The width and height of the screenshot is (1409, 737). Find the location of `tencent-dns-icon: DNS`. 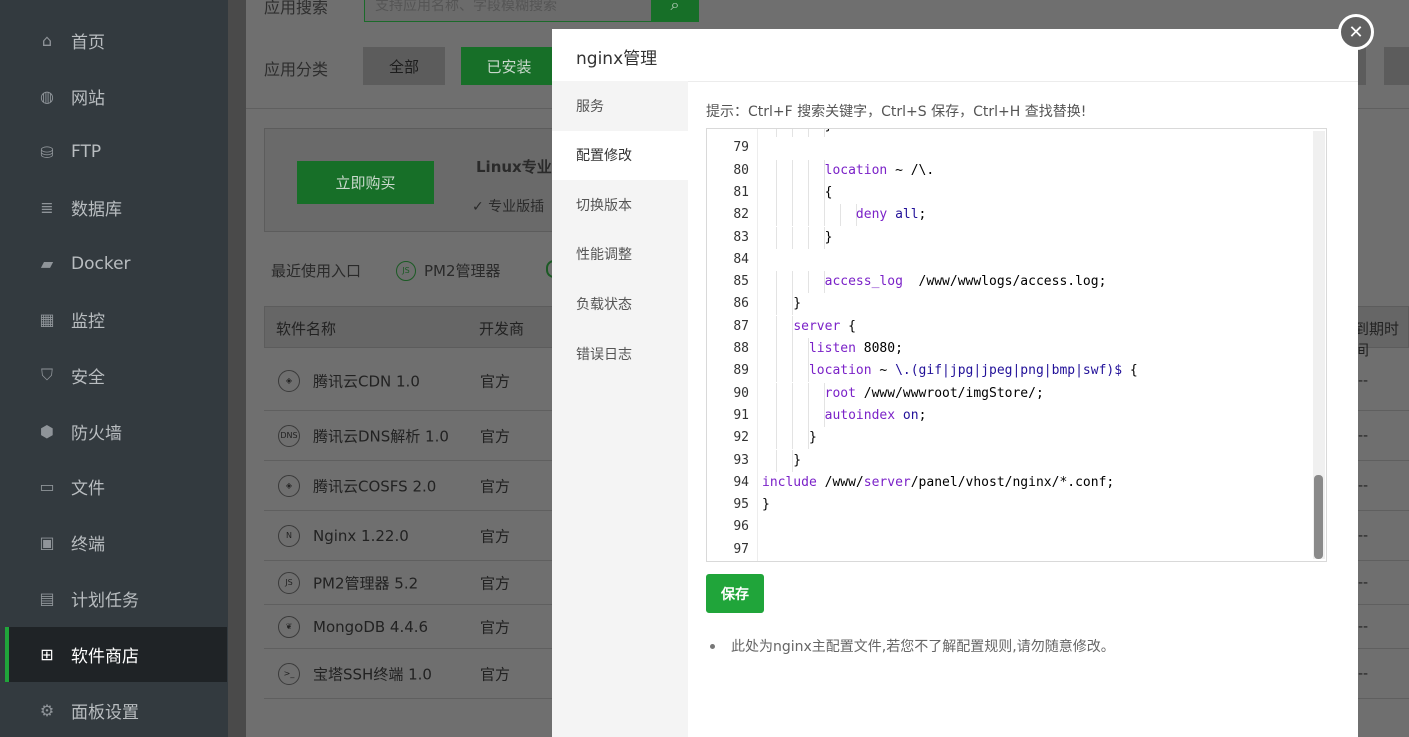

tencent-dns-icon: DNS is located at coordinates (289, 435).